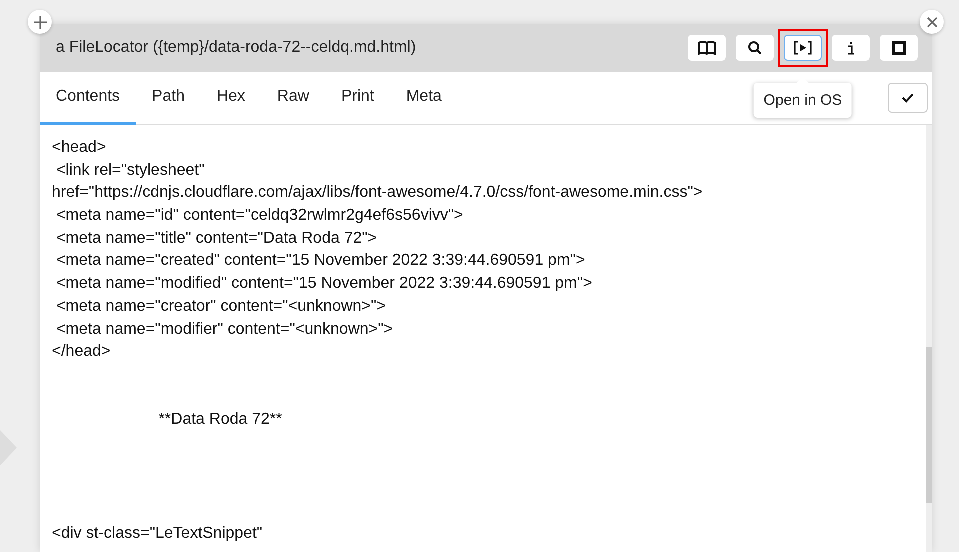 This screenshot has width=959, height=552. I want to click on search-button, so click(755, 48).